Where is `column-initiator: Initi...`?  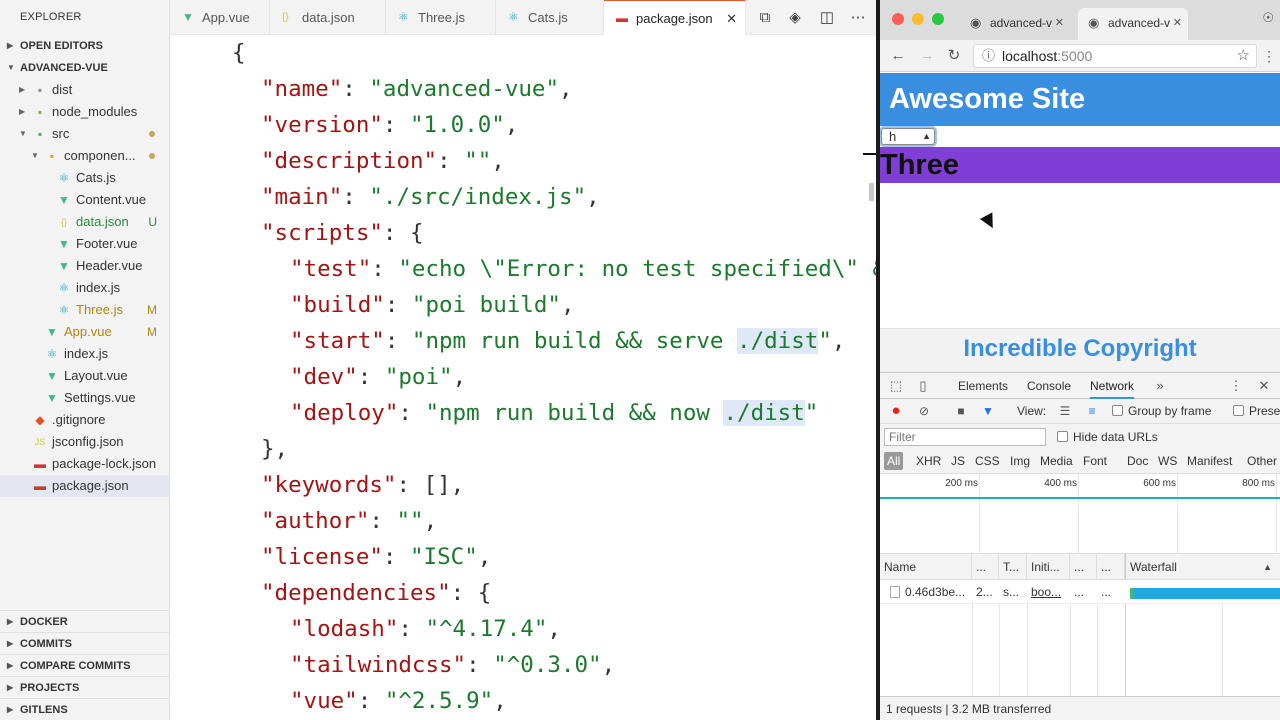
column-initiator: Initi... is located at coordinates (1048, 567).